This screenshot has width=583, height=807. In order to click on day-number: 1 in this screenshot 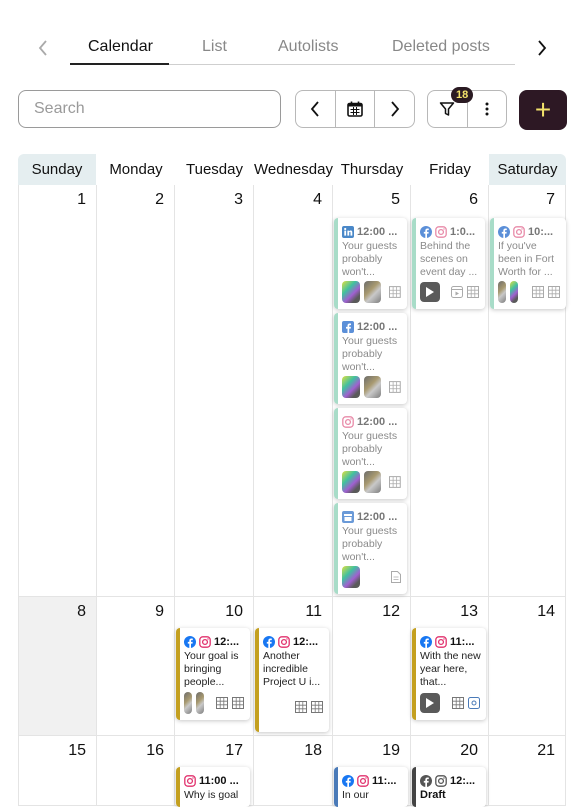, I will do `click(81, 199)`.